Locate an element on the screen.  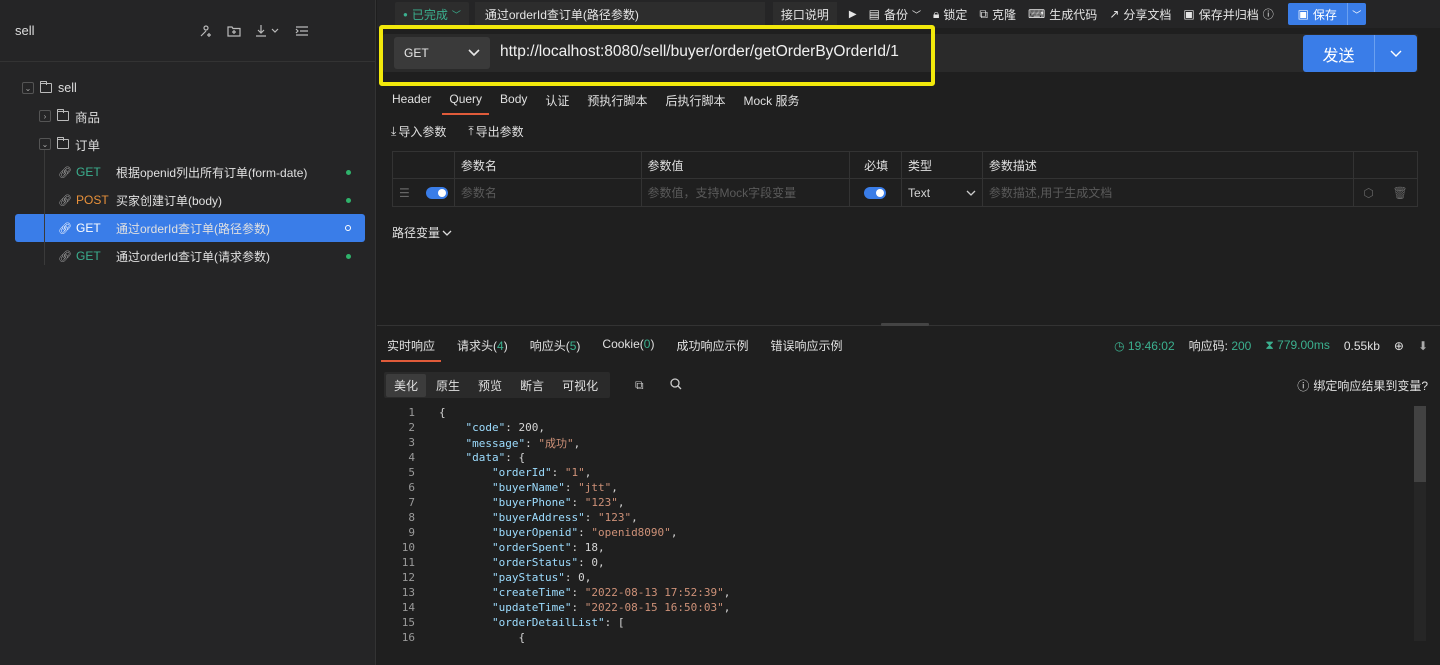
tree-root-sell: ⌄ sell is located at coordinates (187, 88).